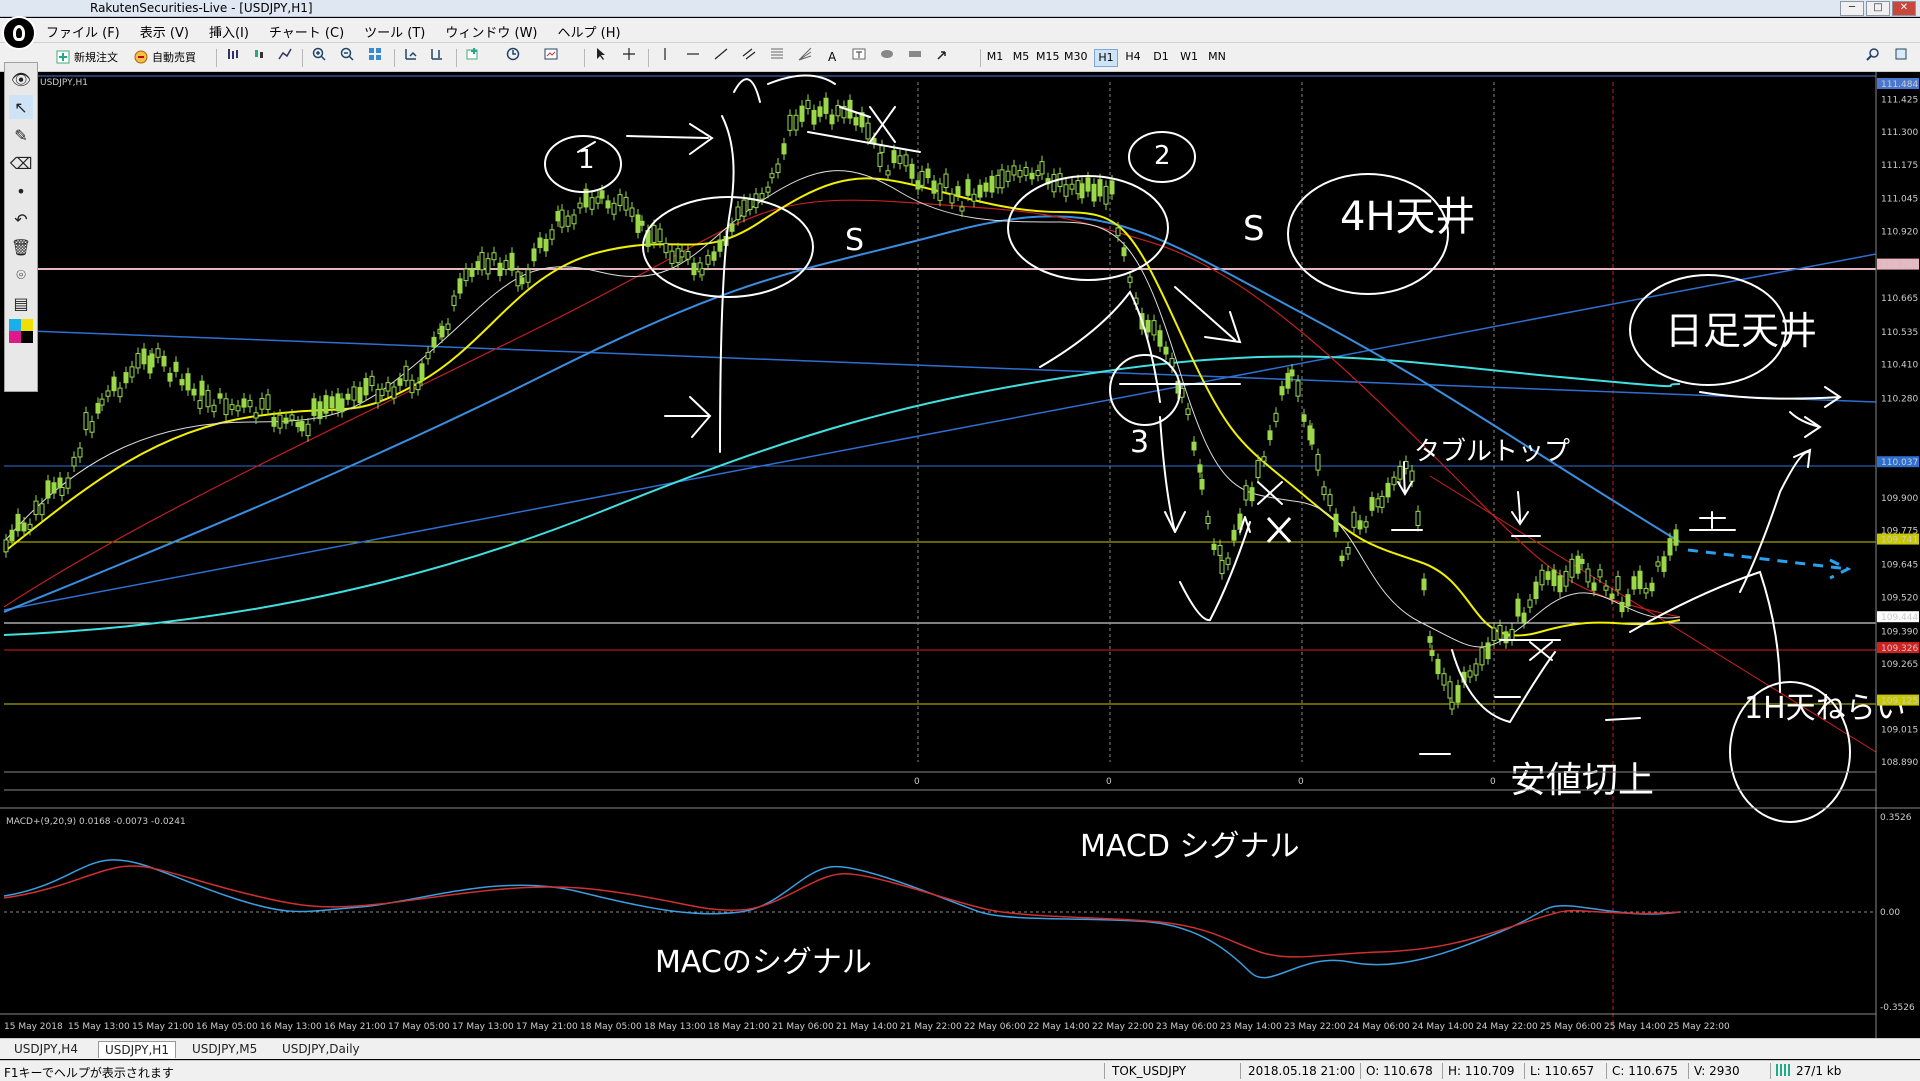 This screenshot has height=1081, width=1920. Describe the element at coordinates (832, 57) in the screenshot. I see `text-tool-icon: A` at that location.